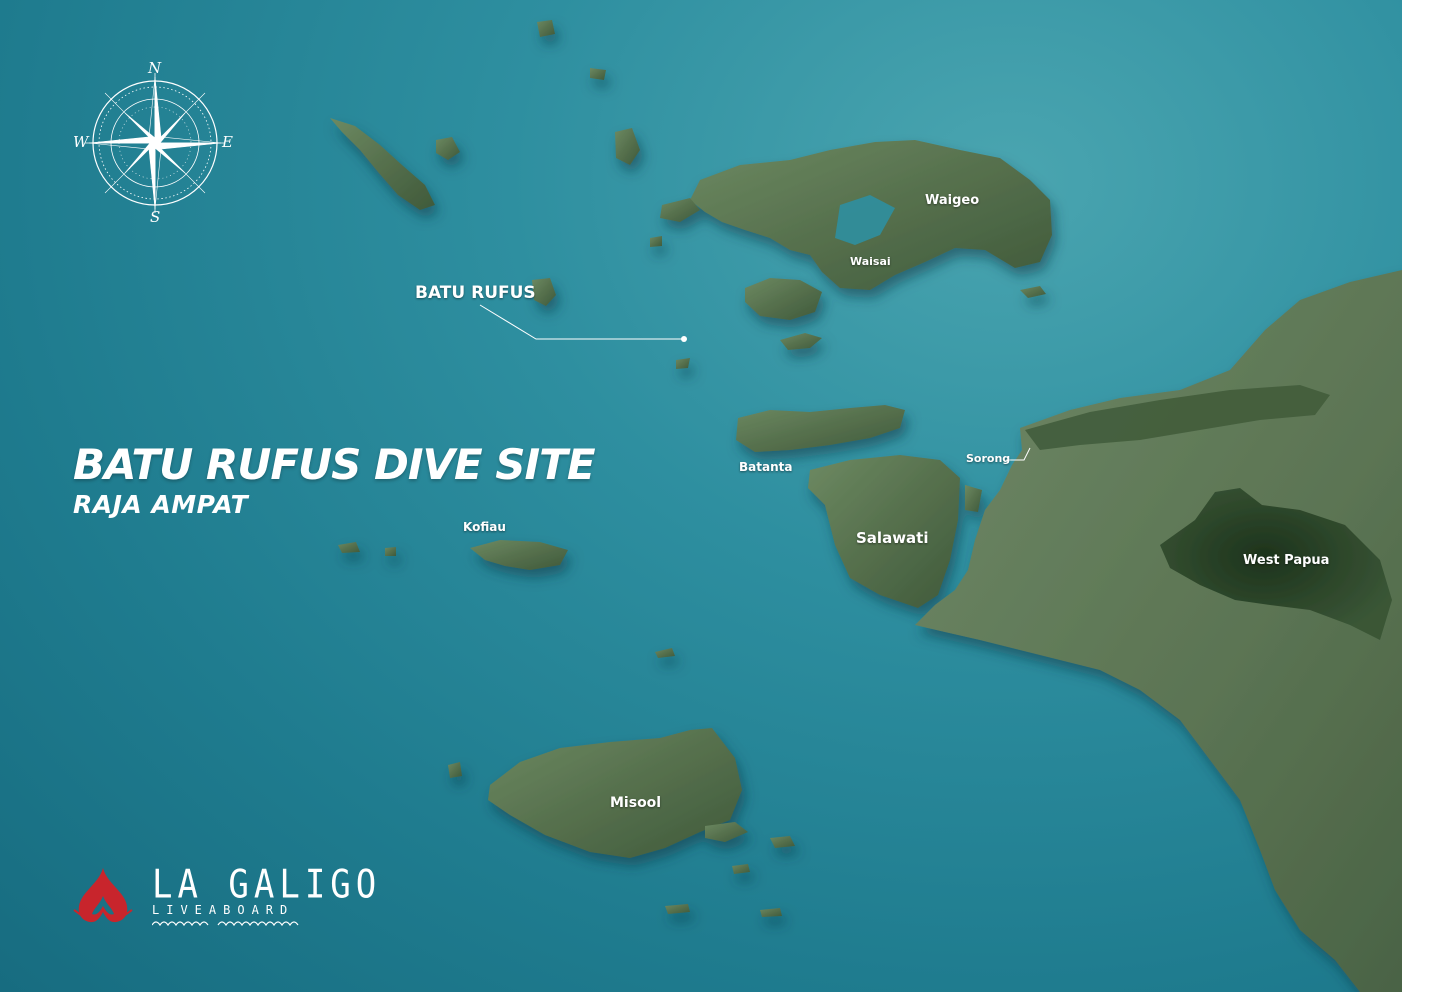 The width and height of the screenshot is (1440, 992). I want to click on brand-name: LA GALIGO, so click(267, 885).